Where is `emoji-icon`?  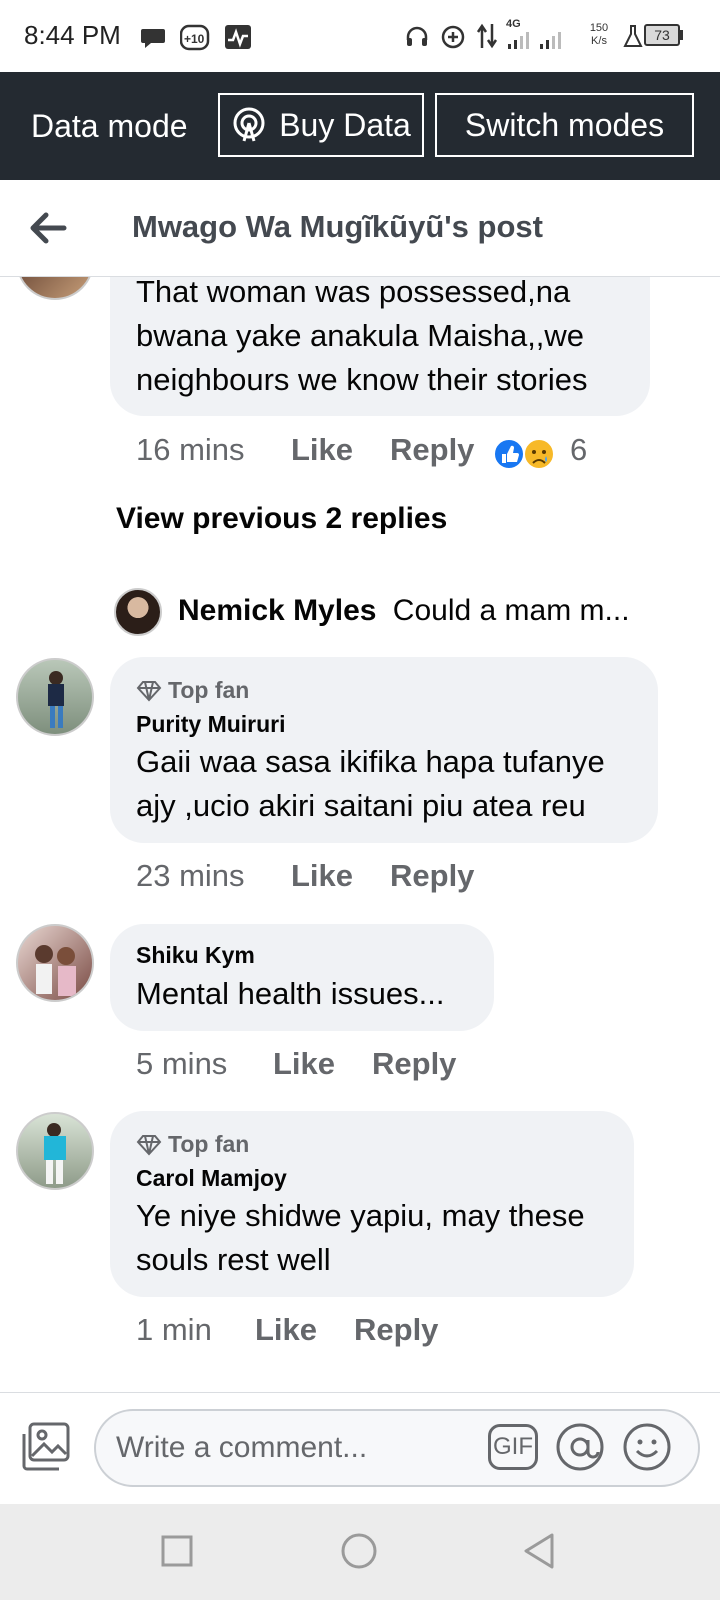 emoji-icon is located at coordinates (647, 1447).